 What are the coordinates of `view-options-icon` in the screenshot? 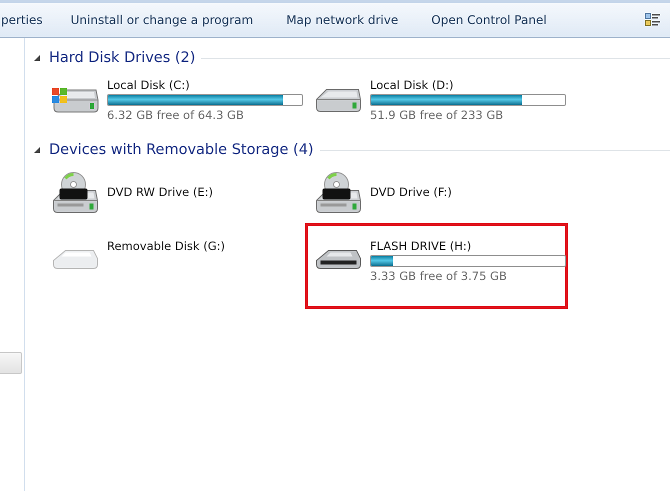 It's located at (653, 20).